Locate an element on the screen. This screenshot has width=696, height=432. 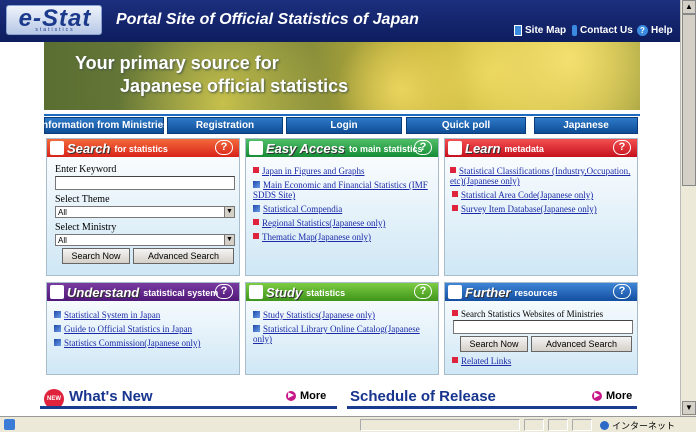
advanced-search-button: Advanced Search is located at coordinates (183, 256).